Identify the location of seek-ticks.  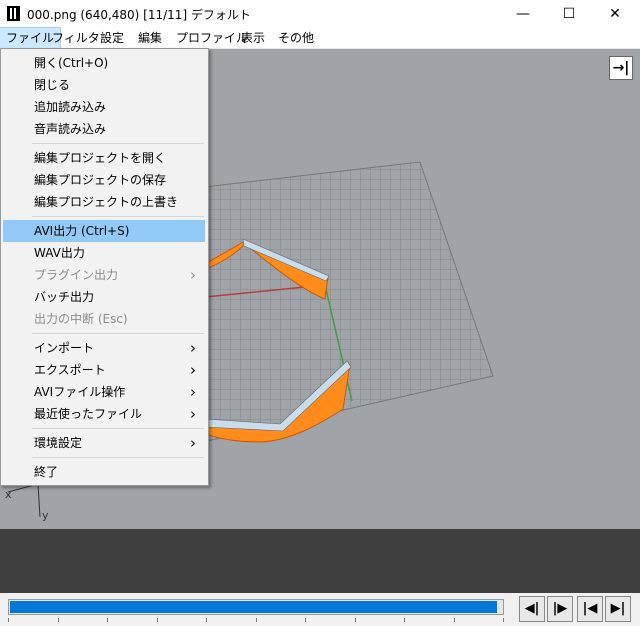
(256, 620).